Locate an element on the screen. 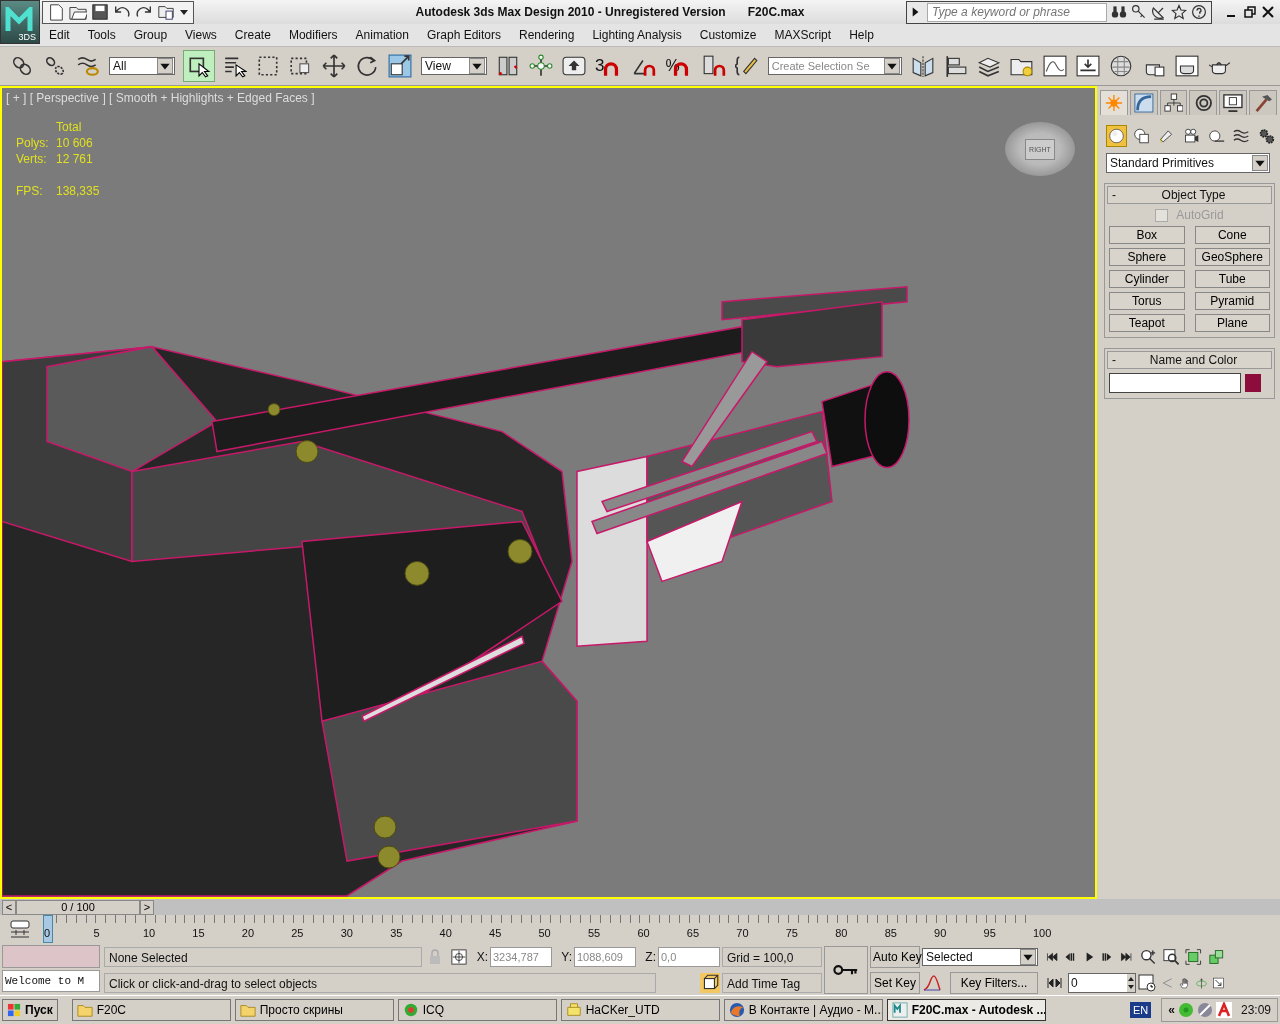  dashed-rectangle-icon is located at coordinates (268, 66).